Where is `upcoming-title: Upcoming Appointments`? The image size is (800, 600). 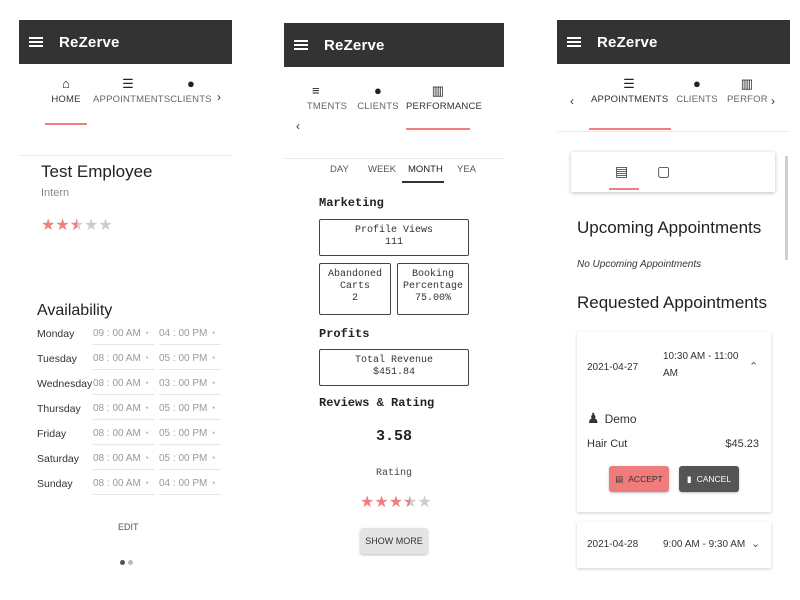 upcoming-title: Upcoming Appointments is located at coordinates (669, 227).